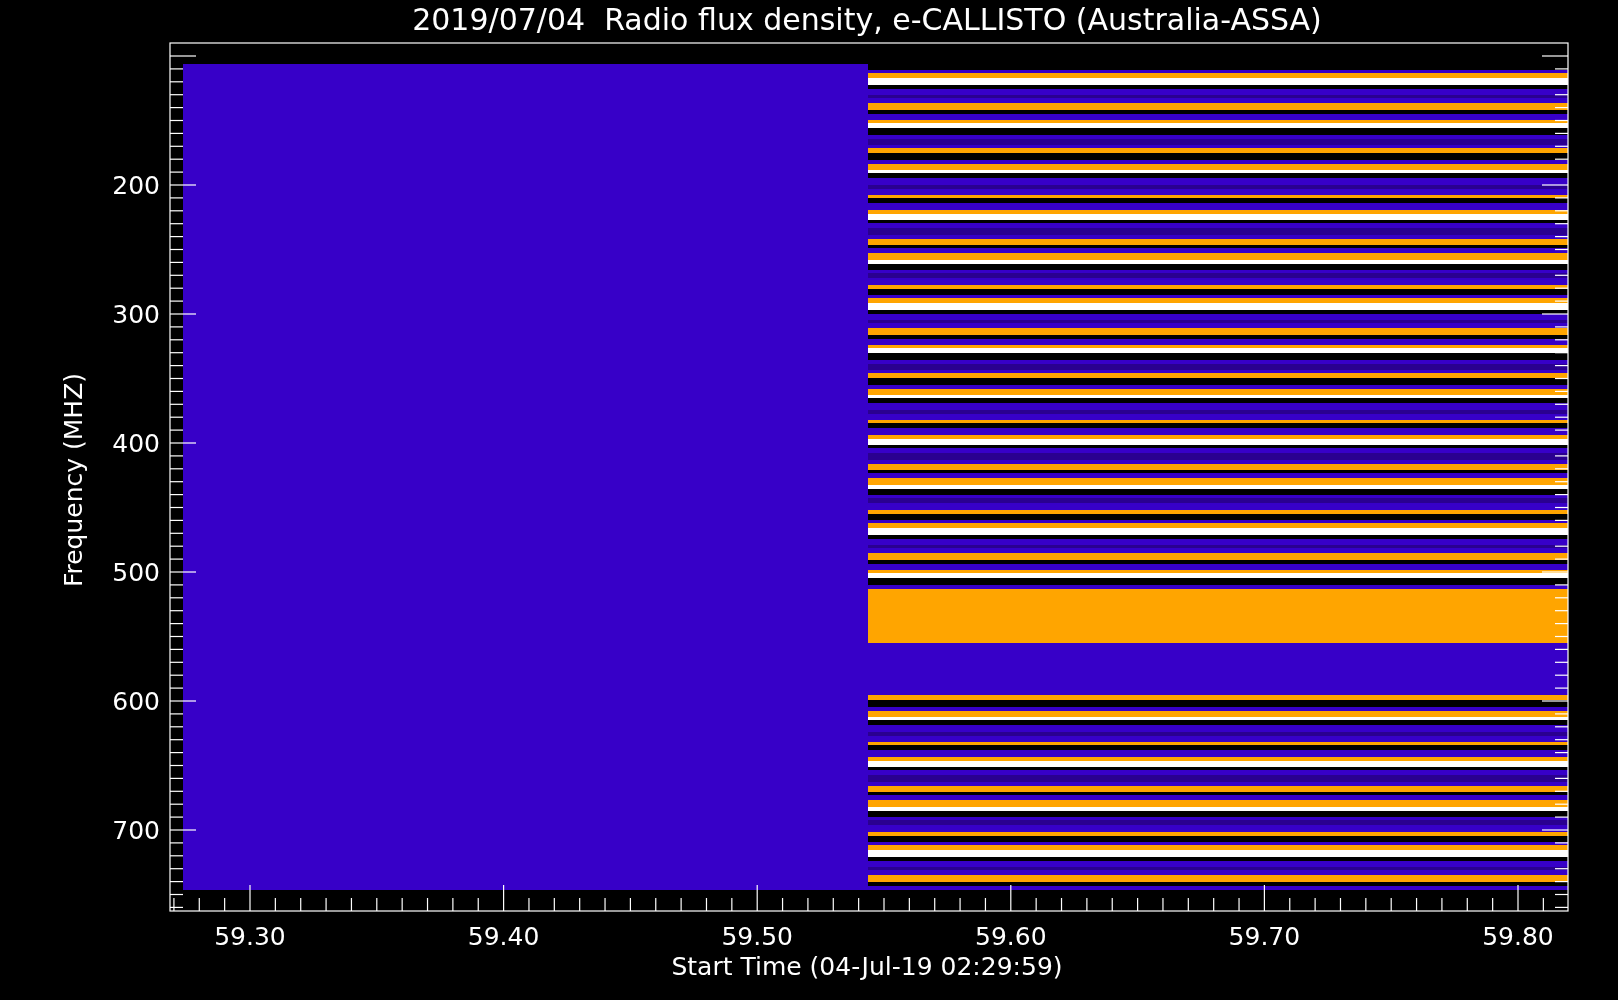  I want to click on y-axis-label: Frequency (MHZ), so click(73, 480).